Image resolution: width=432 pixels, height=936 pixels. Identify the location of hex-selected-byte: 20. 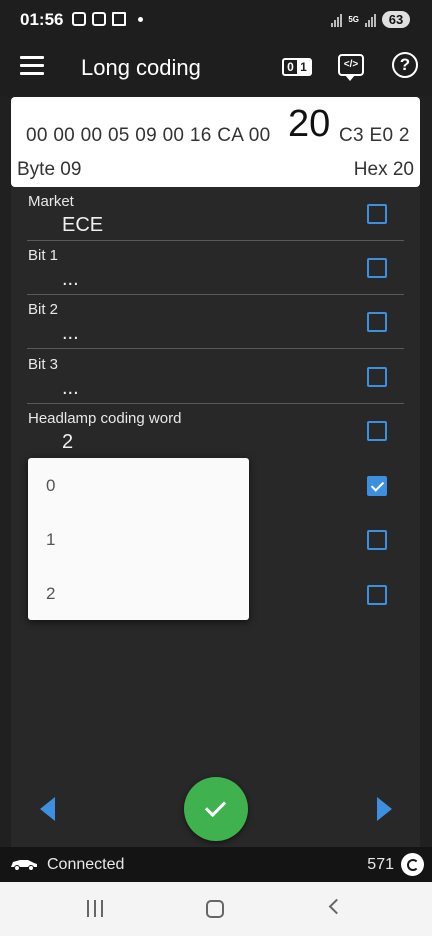
(309, 124).